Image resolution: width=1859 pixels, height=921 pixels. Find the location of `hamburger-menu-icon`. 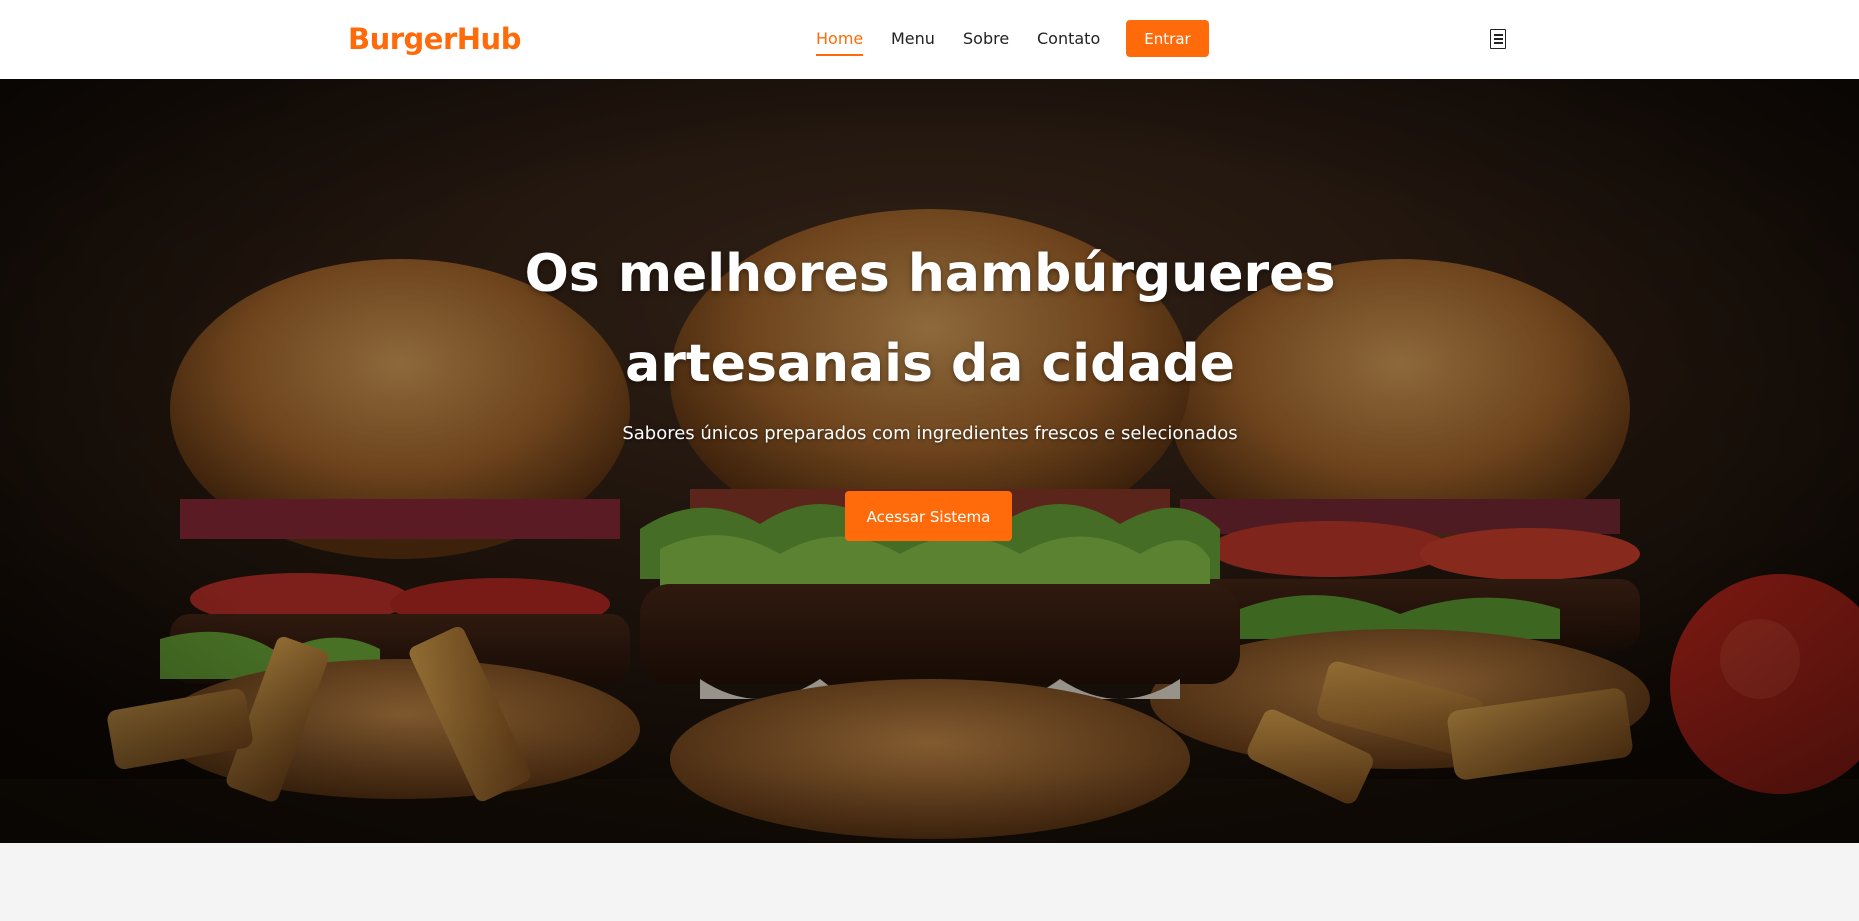

hamburger-menu-icon is located at coordinates (1498, 39).